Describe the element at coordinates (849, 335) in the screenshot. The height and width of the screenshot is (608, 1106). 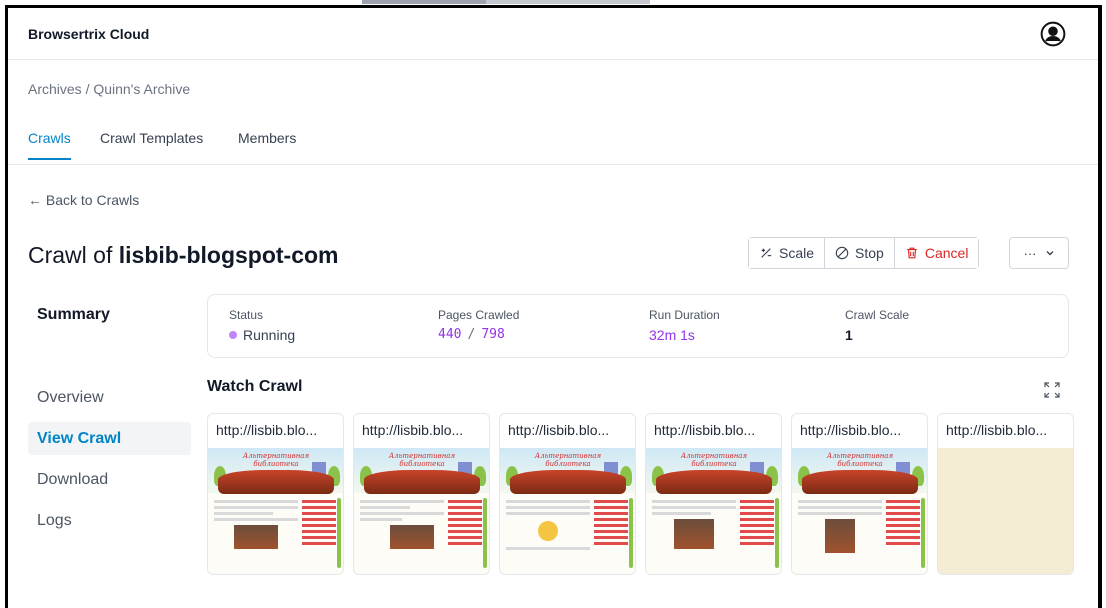
I see `crawl-scale-value: 1` at that location.